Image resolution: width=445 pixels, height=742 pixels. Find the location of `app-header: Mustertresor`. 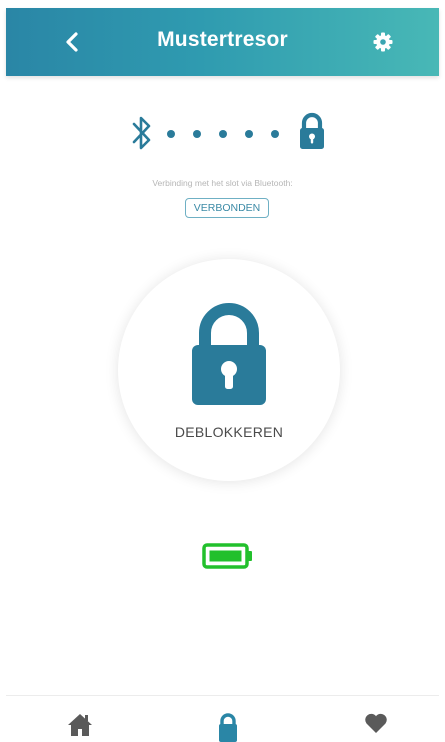

app-header: Mustertresor is located at coordinates (222, 42).